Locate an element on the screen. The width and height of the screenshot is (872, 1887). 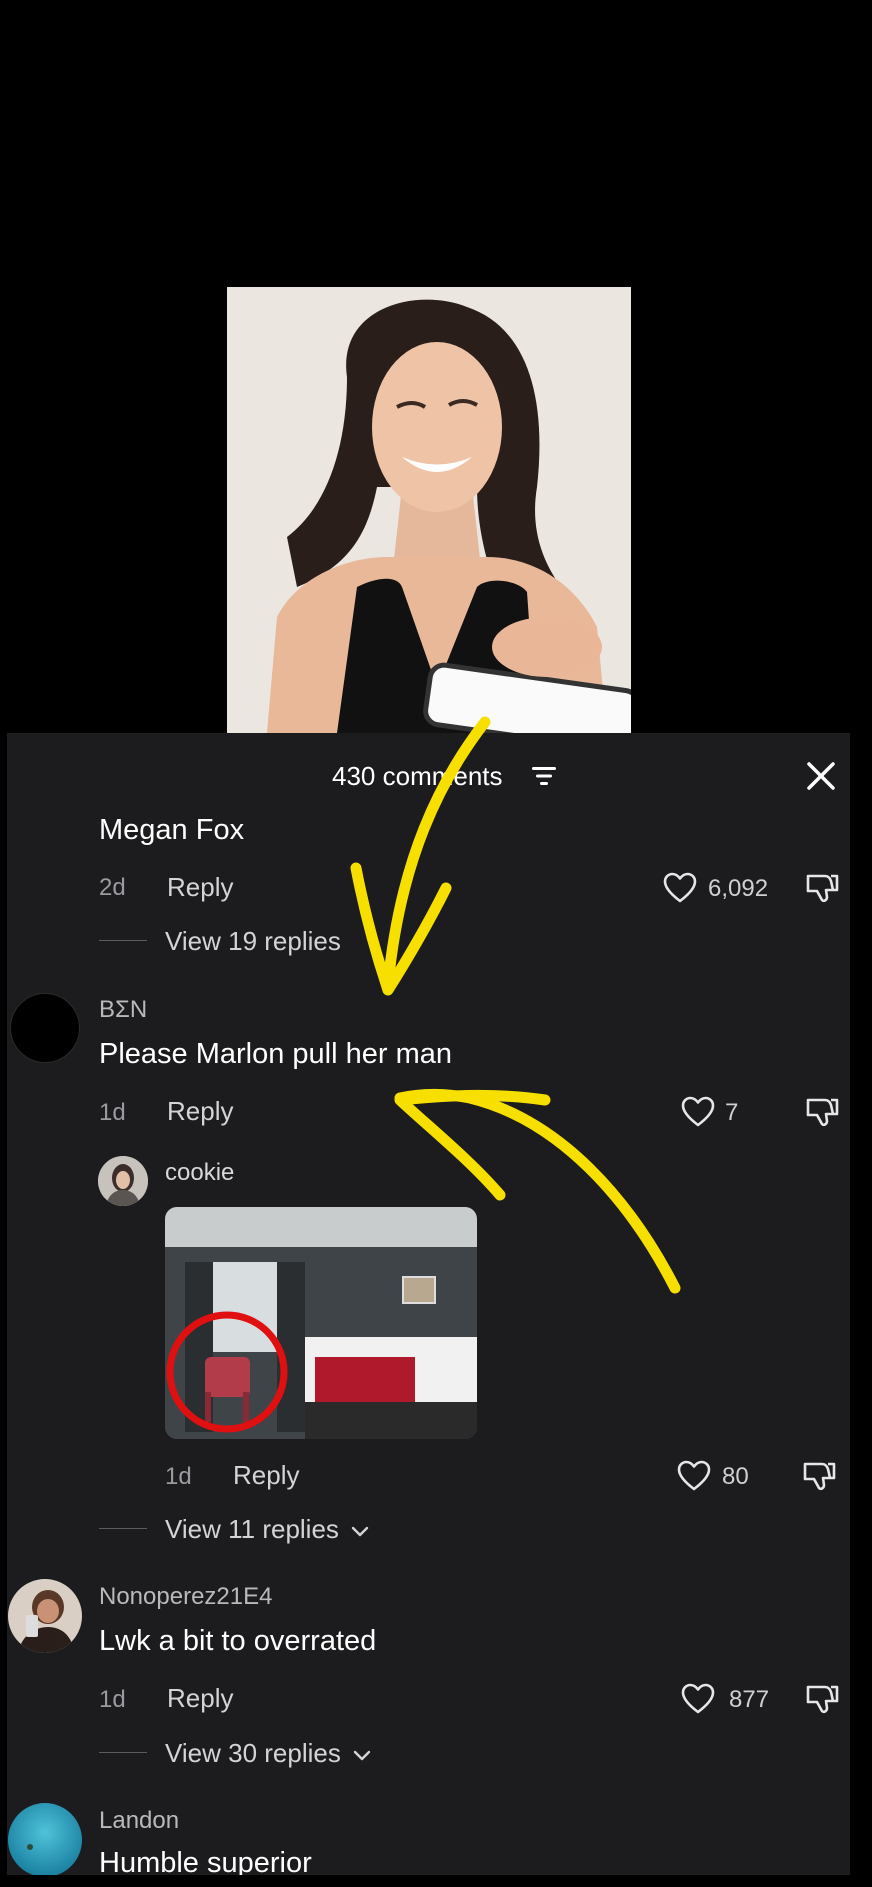
like-count: 7 is located at coordinates (732, 1112).